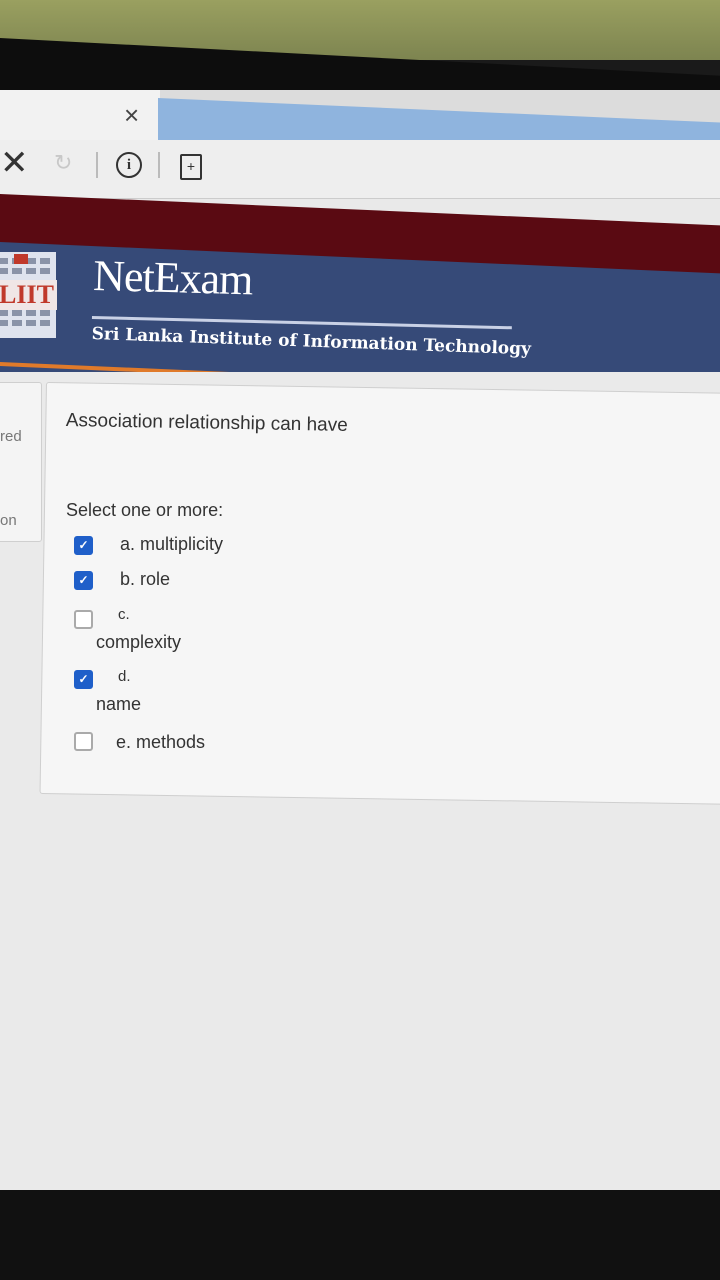 This screenshot has width=720, height=1280. I want to click on logo-text: LIIT, so click(28, 295).